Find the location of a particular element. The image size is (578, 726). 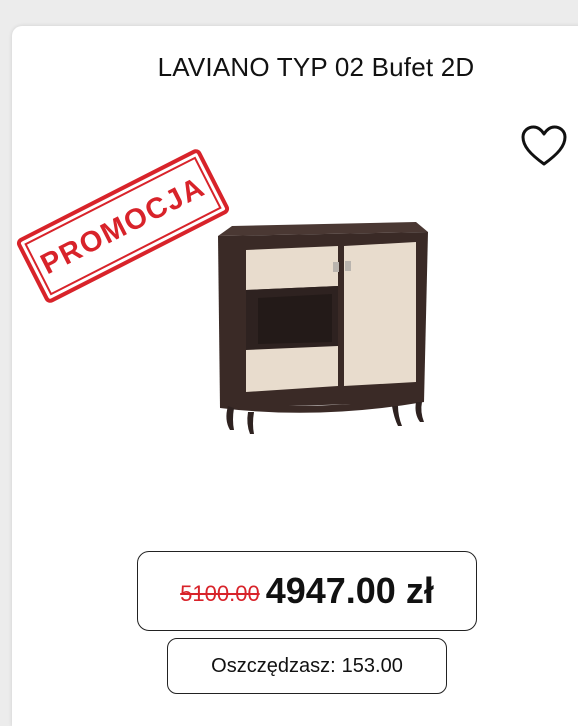

heart-outline-icon is located at coordinates (544, 145).